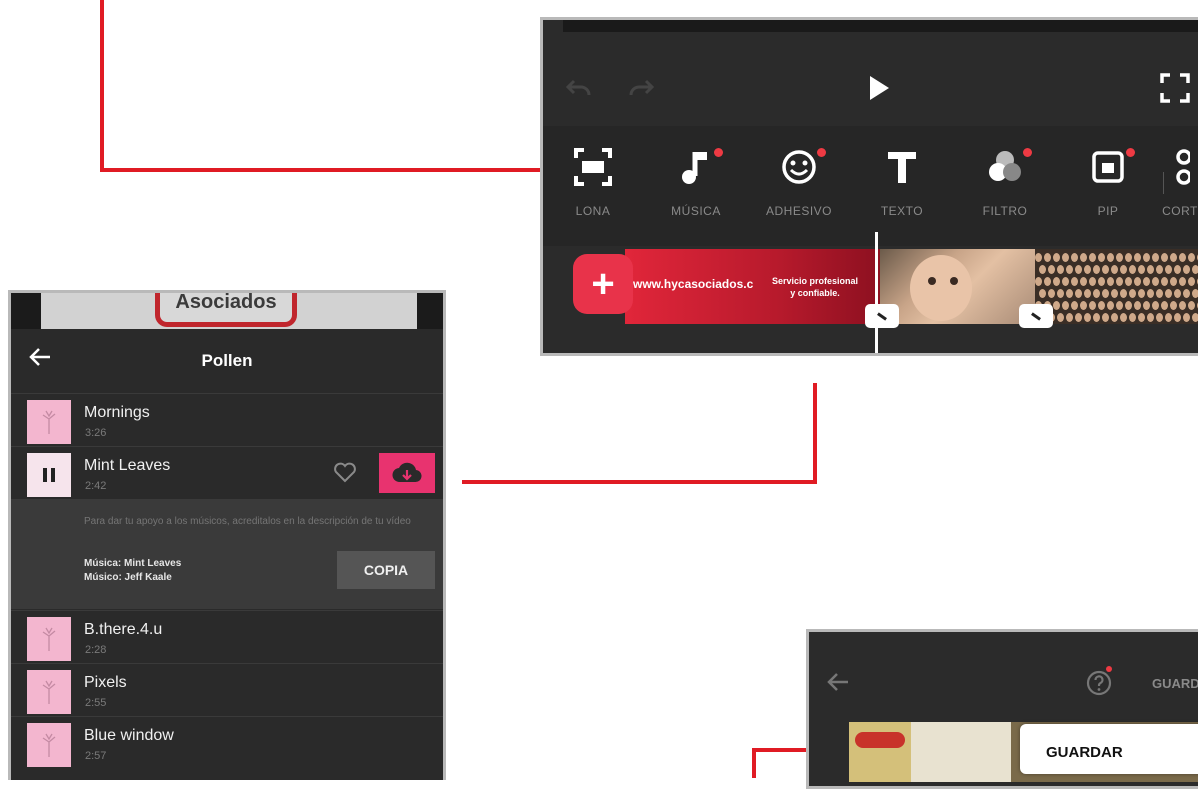 This screenshot has width=1198, height=789. I want to click on tool-adhesivo: ADHESIVO, so click(799, 181).